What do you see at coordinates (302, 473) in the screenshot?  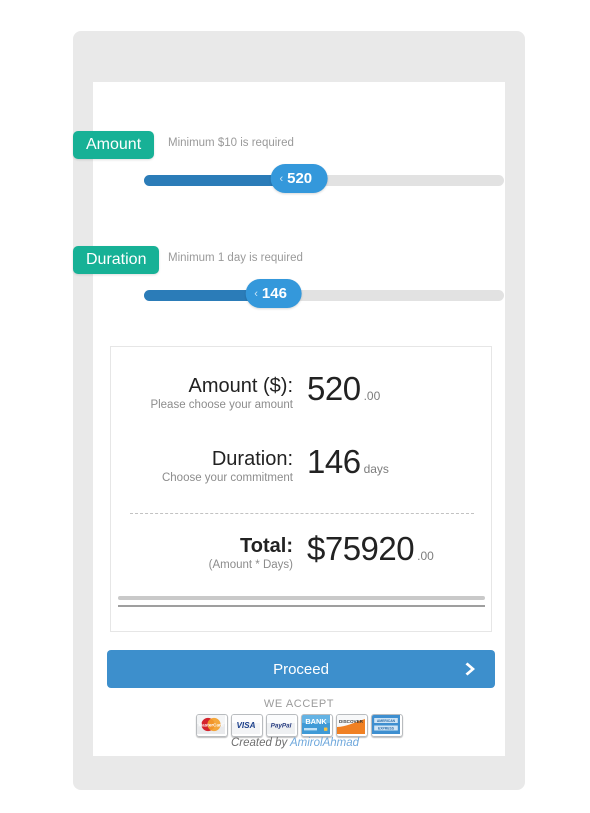 I see `summary-row-duration: Duration: Choose your commitment 146 days` at bounding box center [302, 473].